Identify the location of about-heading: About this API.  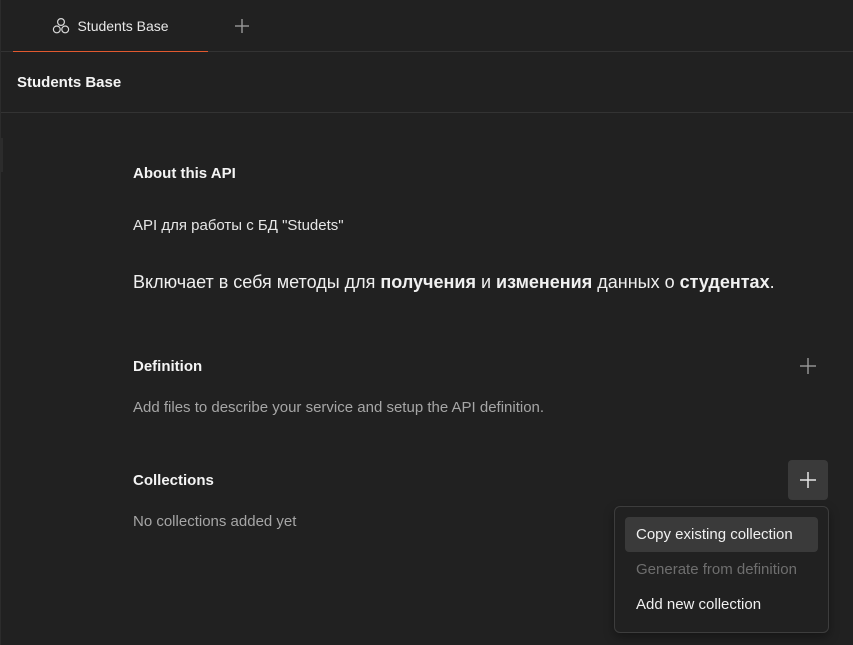
(184, 173).